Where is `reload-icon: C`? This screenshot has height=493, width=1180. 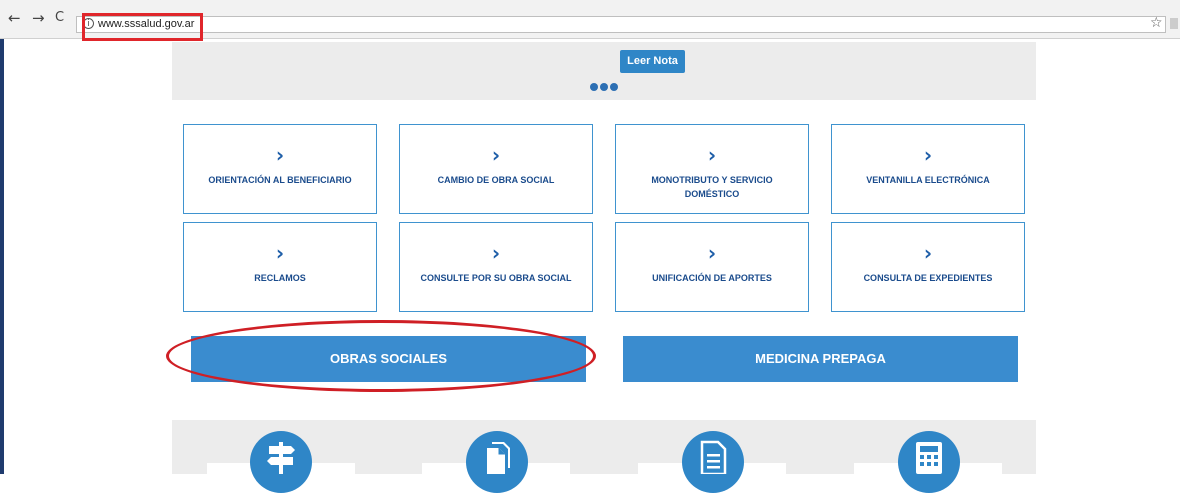 reload-icon: C is located at coordinates (59, 18).